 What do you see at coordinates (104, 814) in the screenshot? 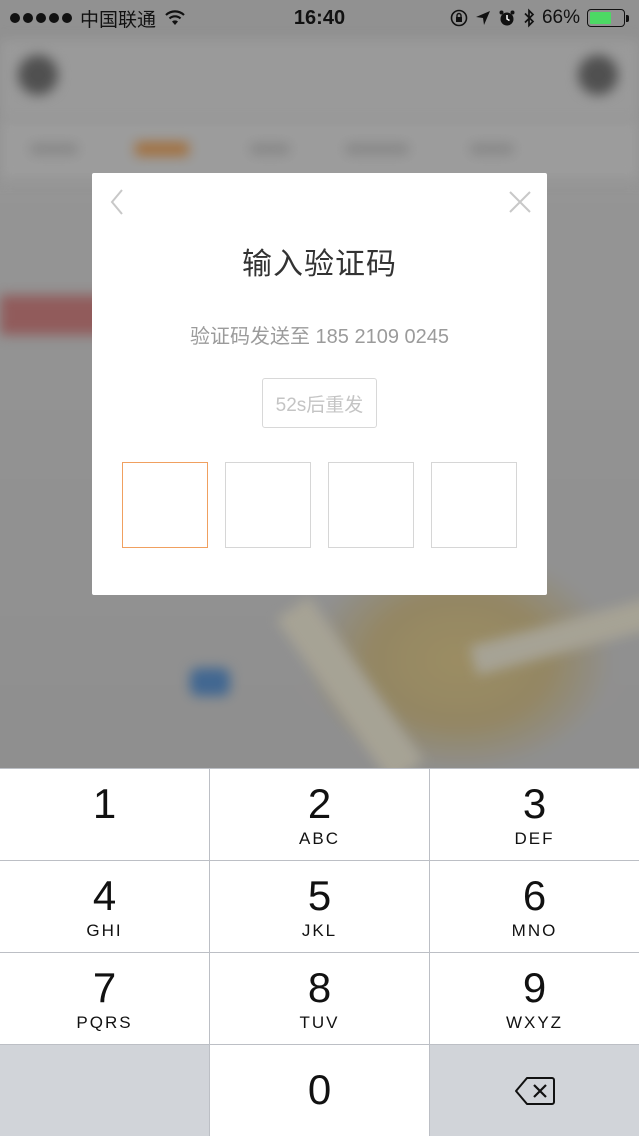
I see `key-1: 1` at bounding box center [104, 814].